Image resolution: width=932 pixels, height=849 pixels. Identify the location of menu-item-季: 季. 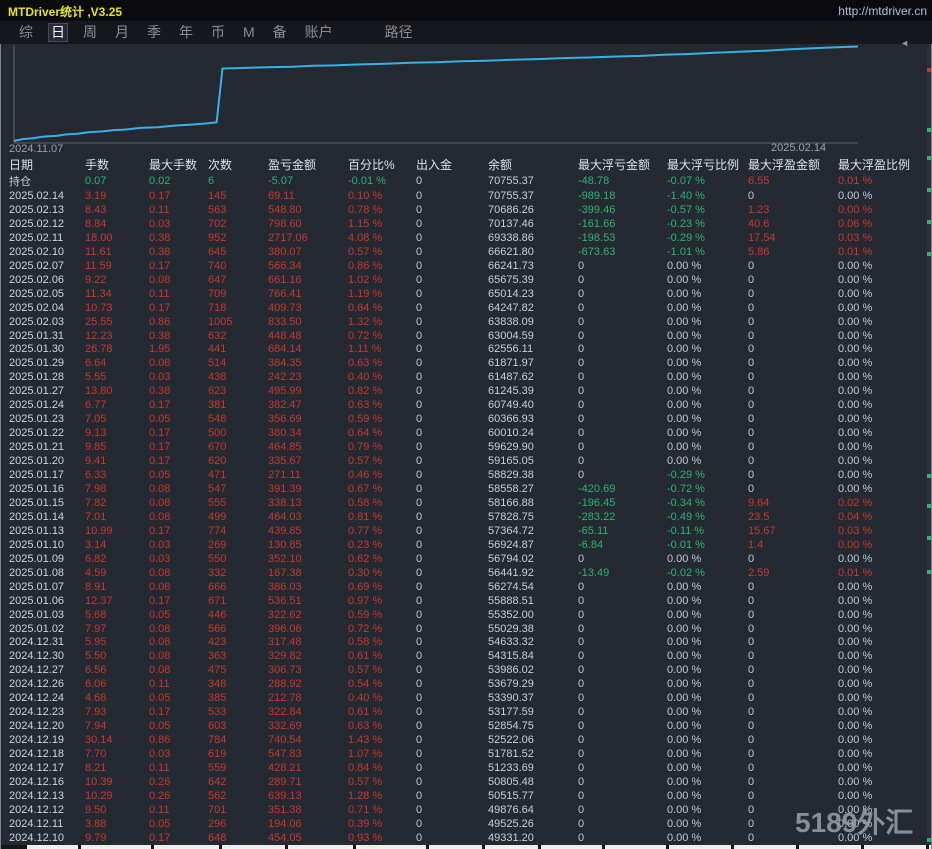
(154, 32).